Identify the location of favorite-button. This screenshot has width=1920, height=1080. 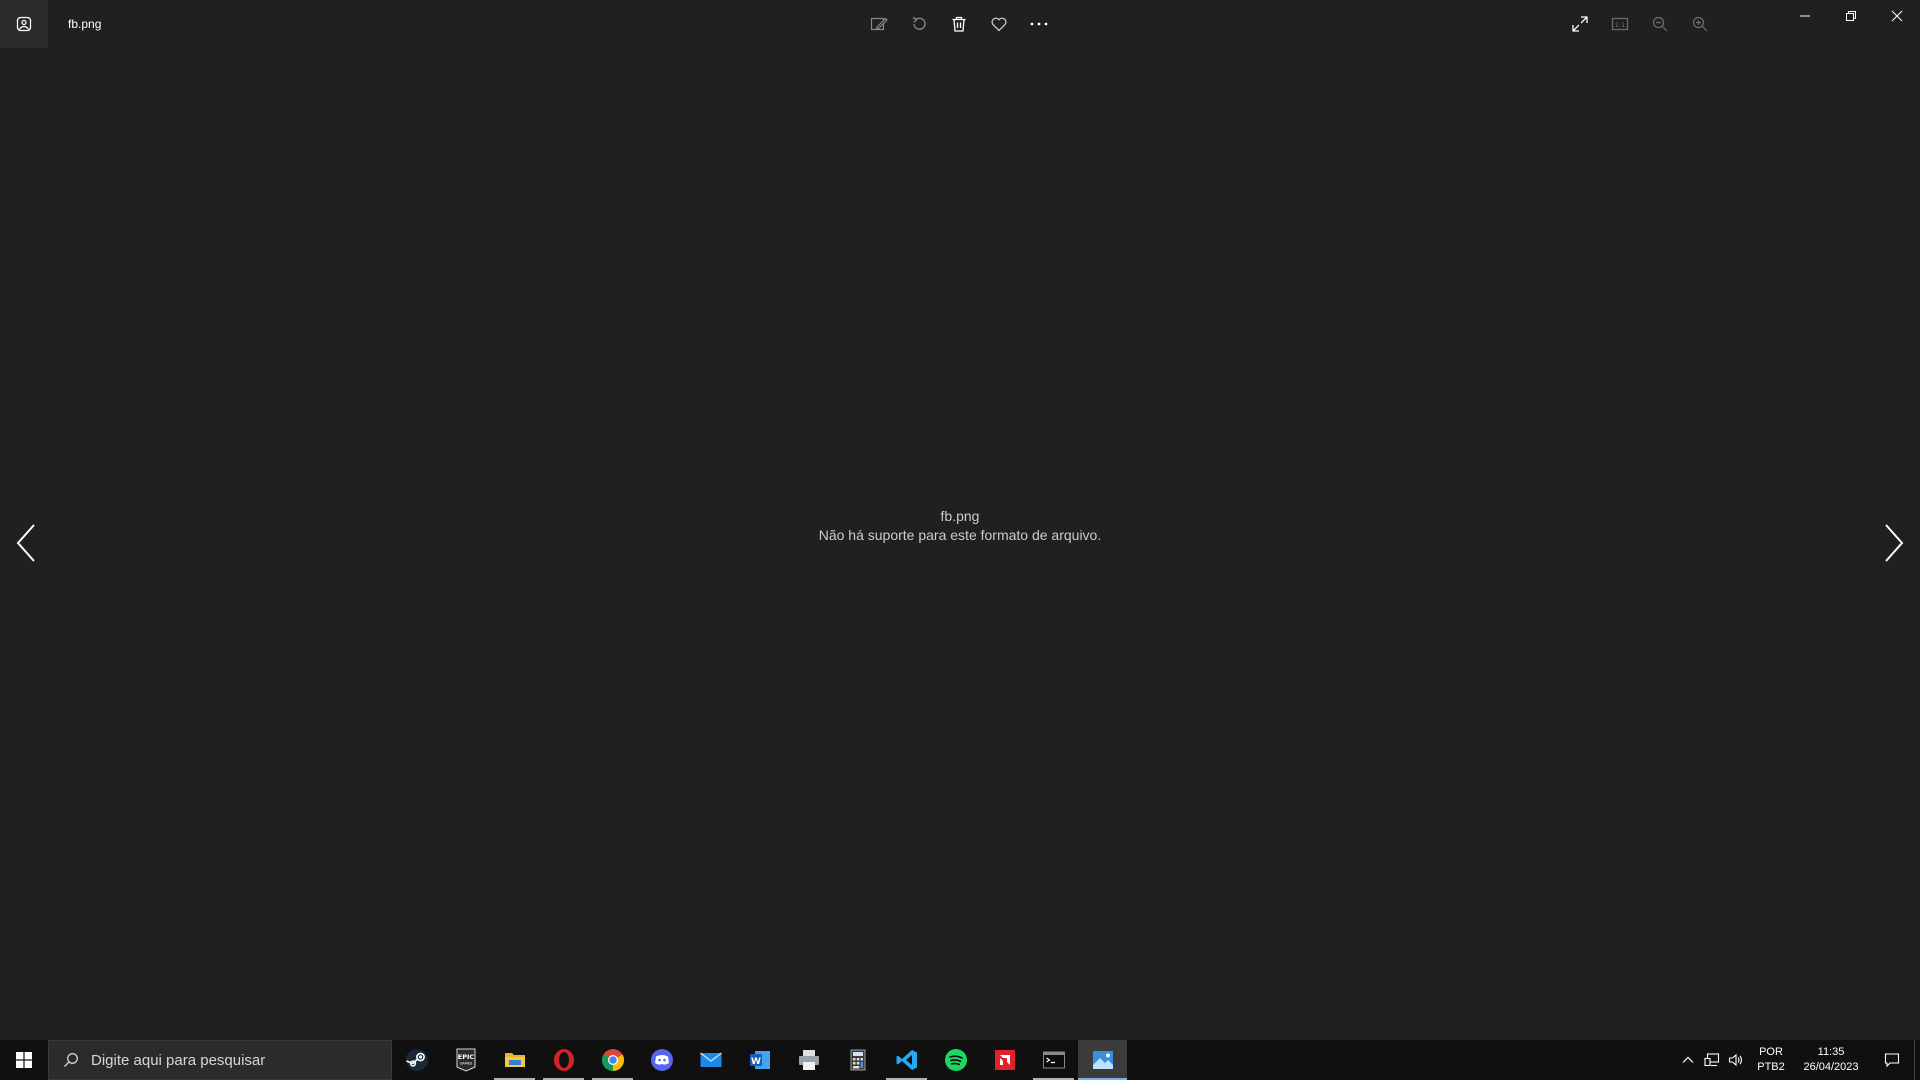
(999, 24).